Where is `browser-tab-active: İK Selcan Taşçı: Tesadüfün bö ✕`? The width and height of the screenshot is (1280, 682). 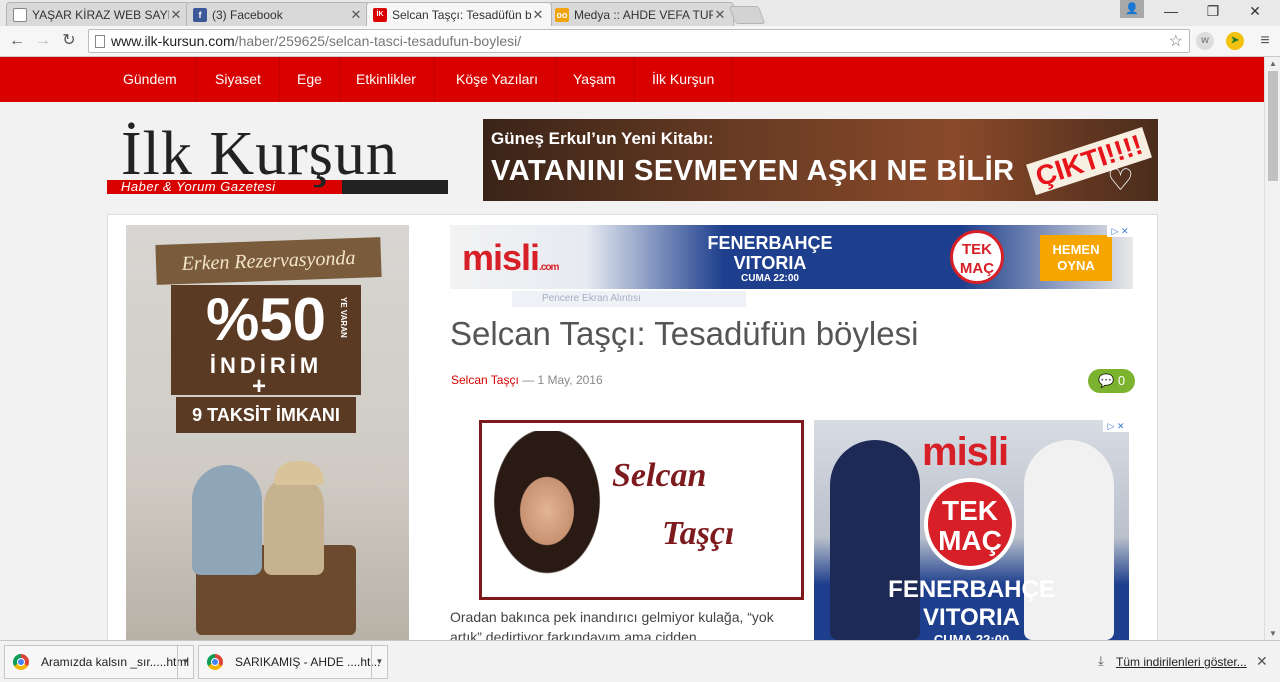 browser-tab-active: İK Selcan Taşçı: Tesadüfün bö ✕ is located at coordinates (459, 14).